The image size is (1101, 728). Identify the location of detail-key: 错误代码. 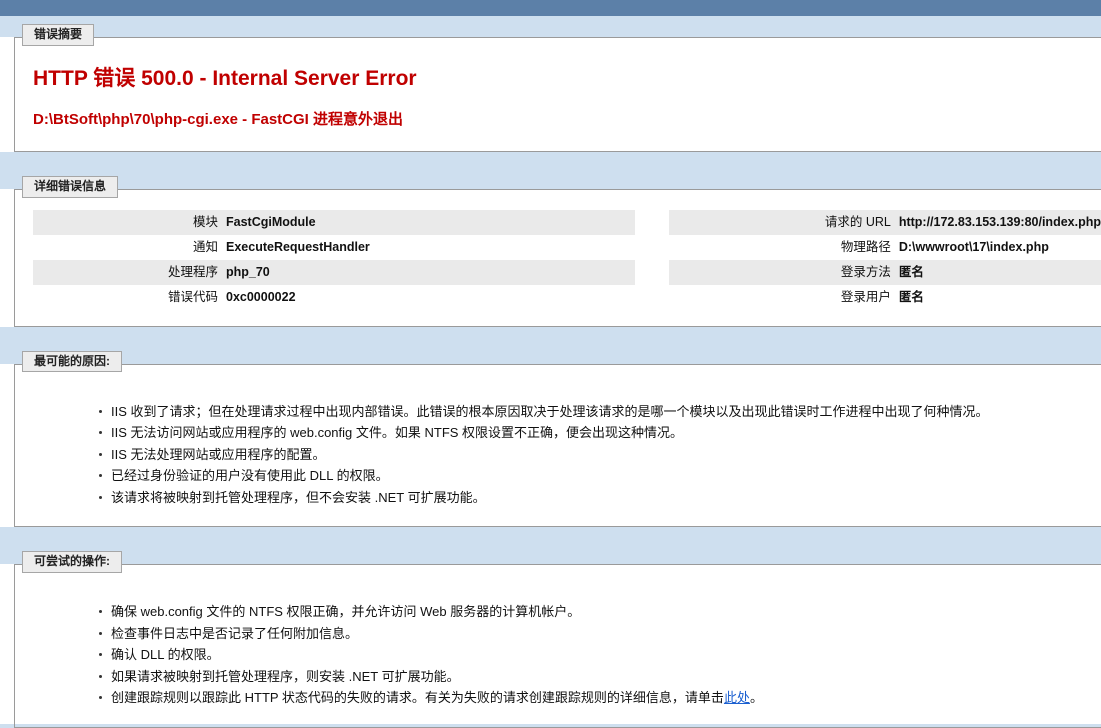
(192, 296).